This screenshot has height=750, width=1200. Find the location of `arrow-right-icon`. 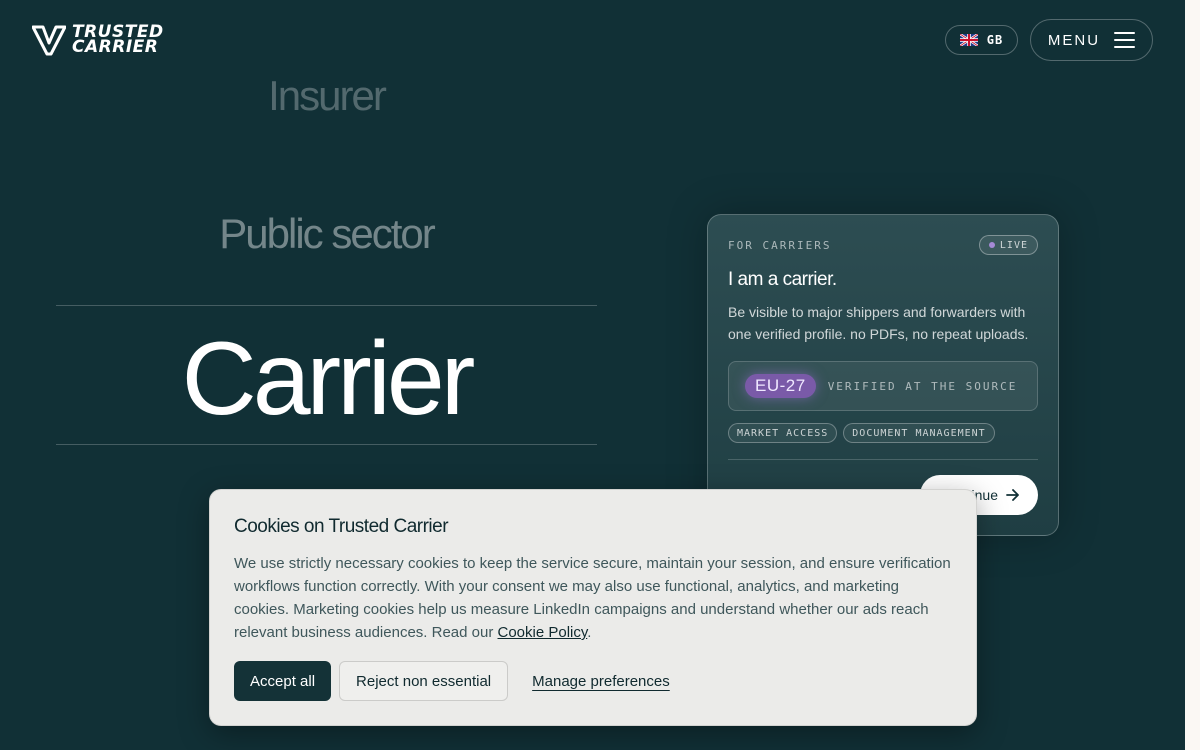

arrow-right-icon is located at coordinates (1012, 495).